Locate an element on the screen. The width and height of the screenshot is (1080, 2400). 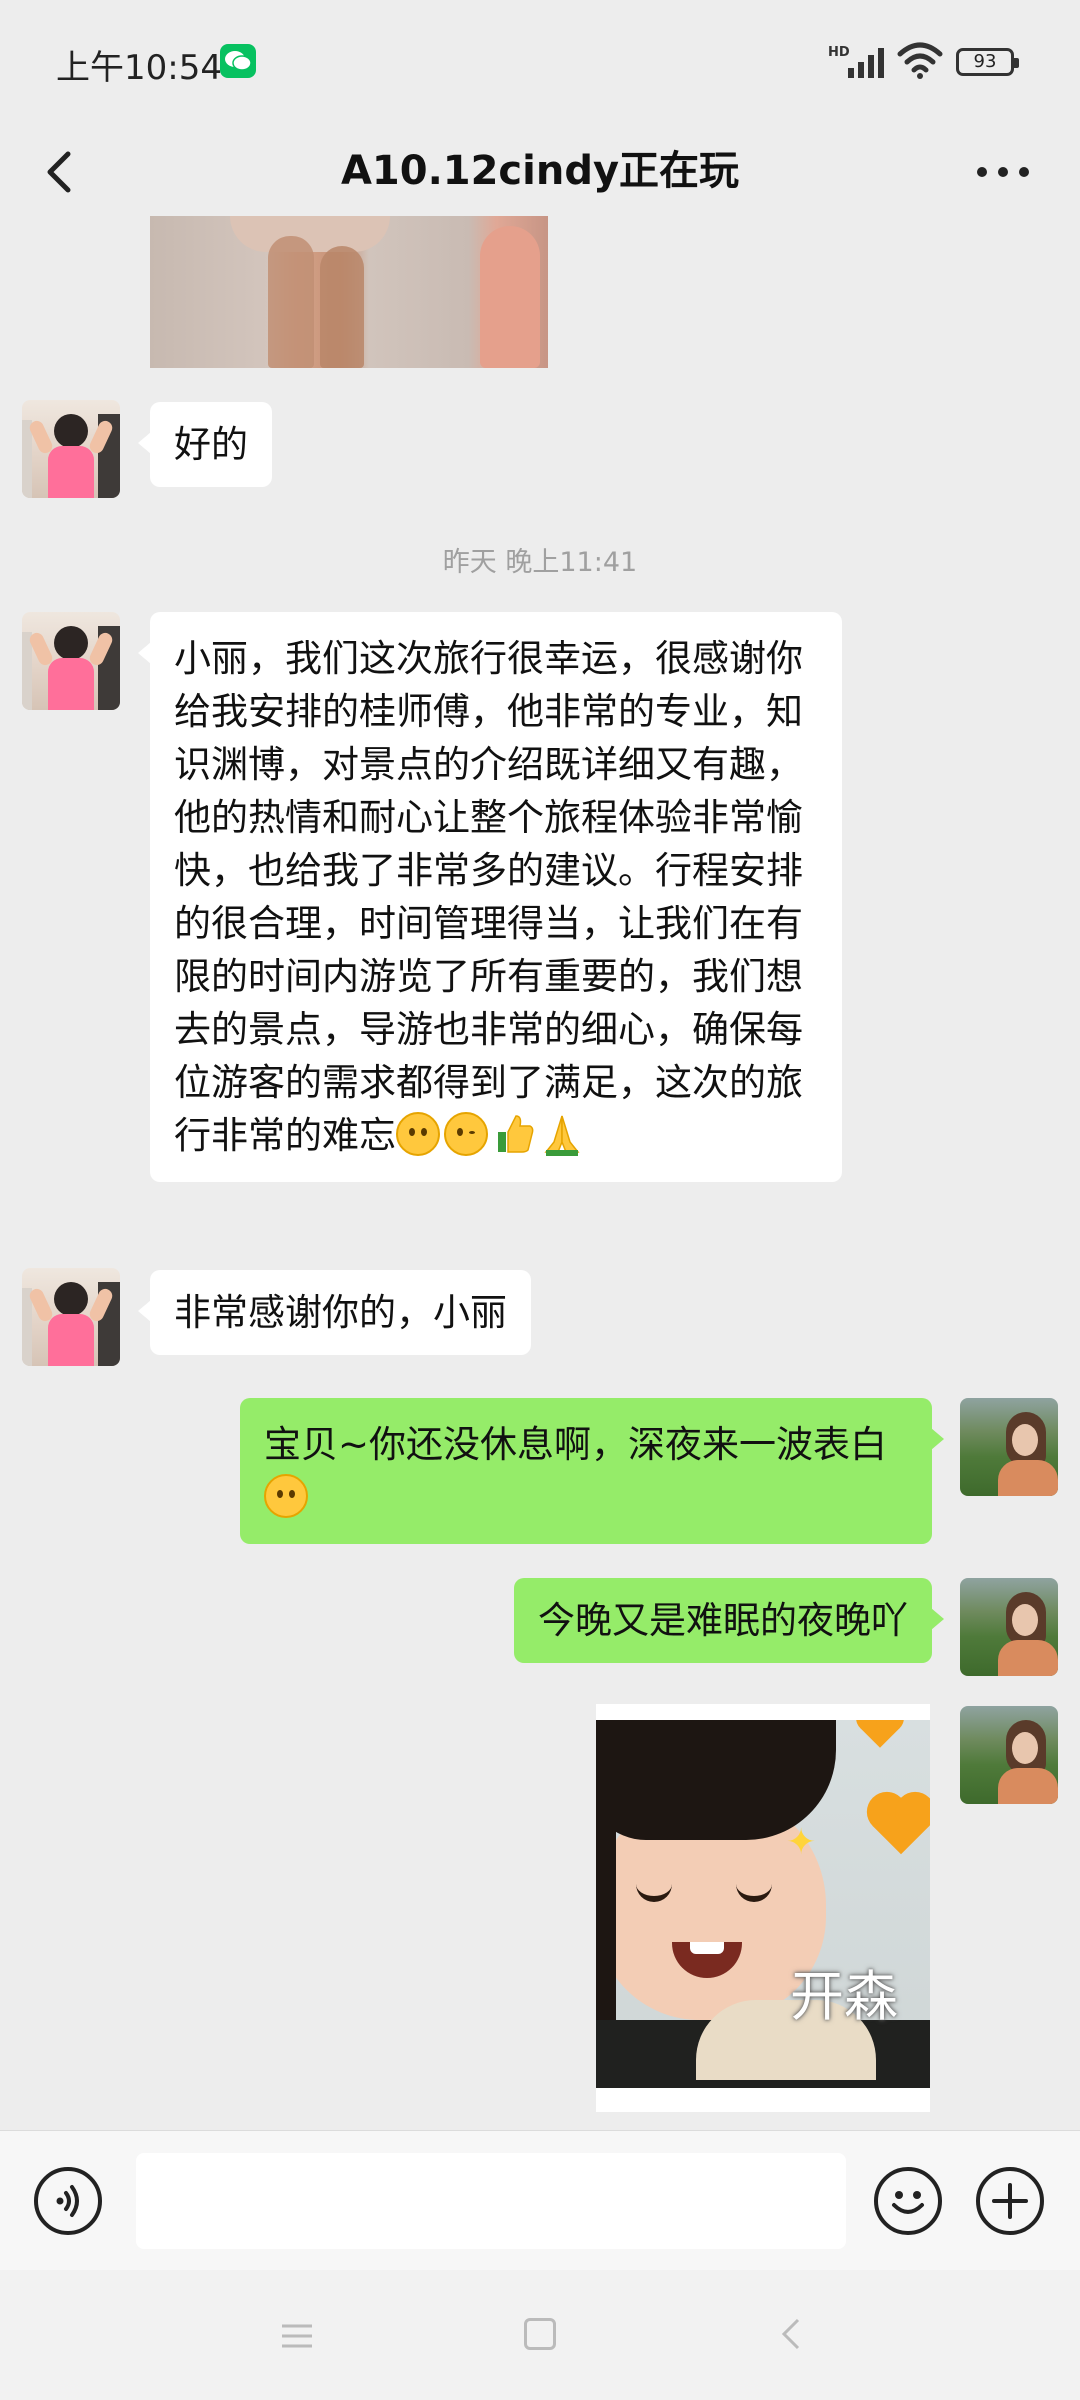
grin-emoji-icon is located at coordinates (418, 1134).